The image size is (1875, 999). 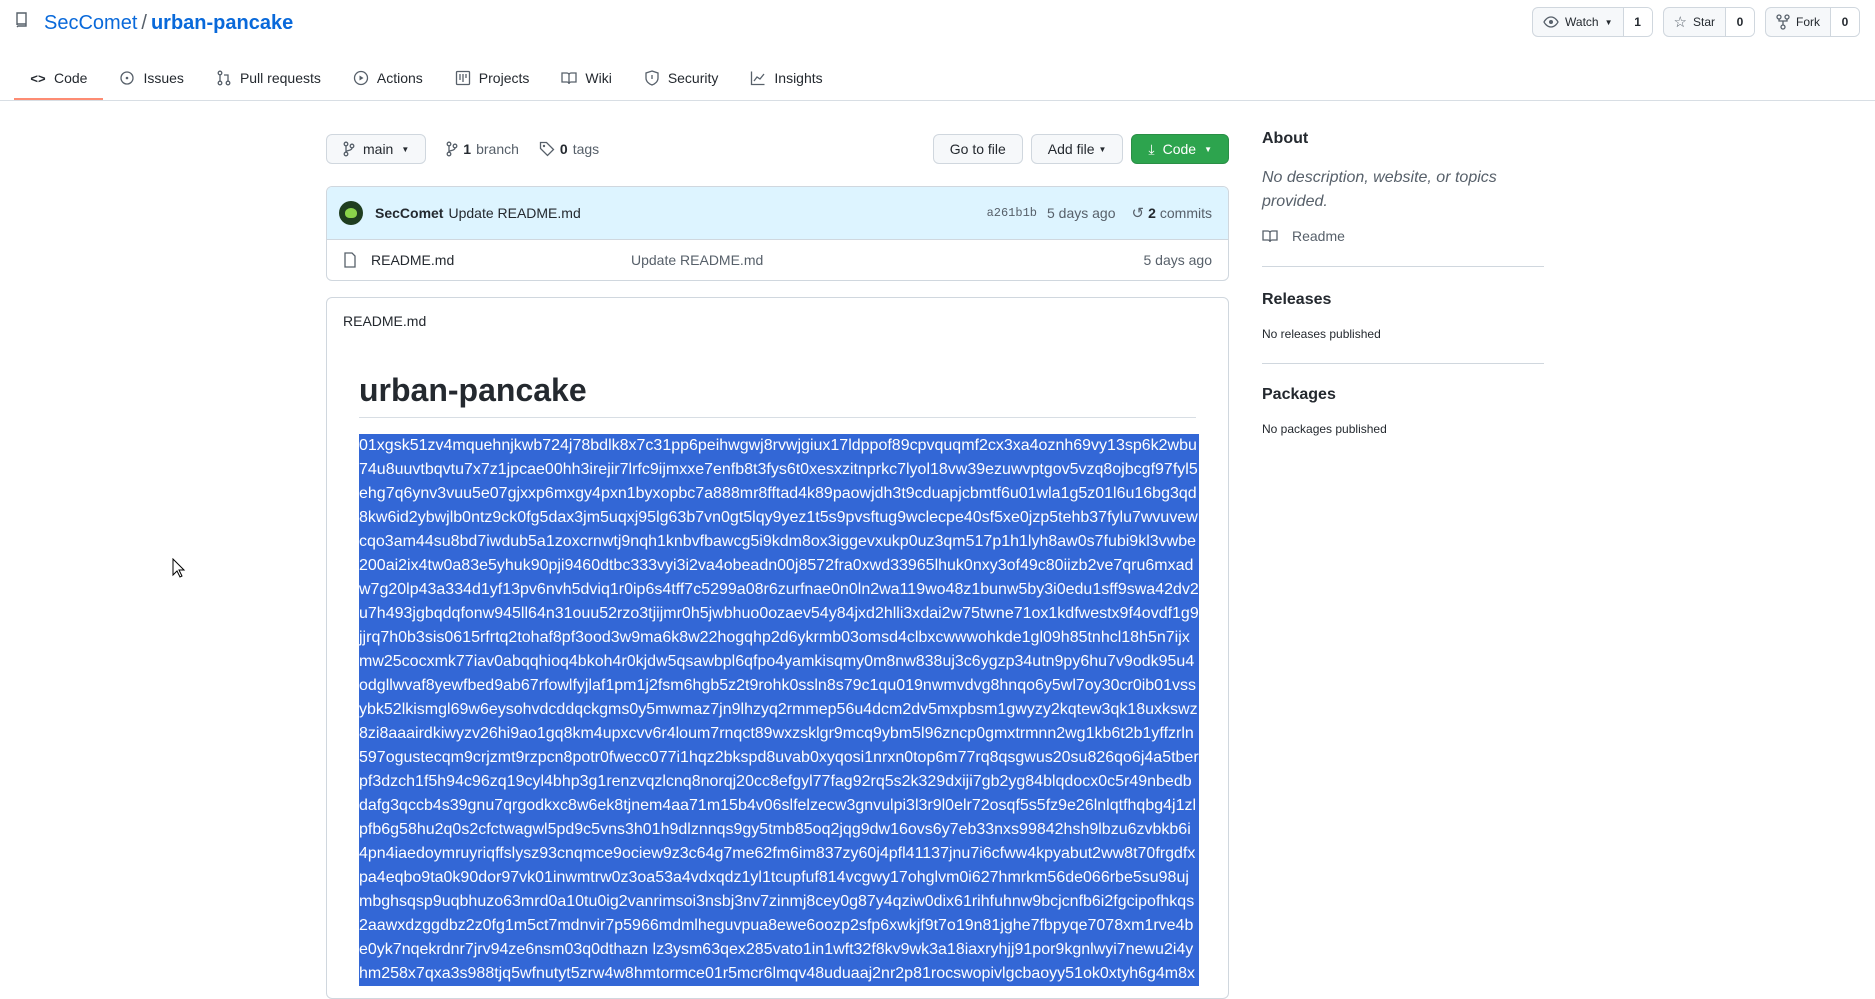 I want to click on tab-pull-requests: Pull requests, so click(x=268, y=78).